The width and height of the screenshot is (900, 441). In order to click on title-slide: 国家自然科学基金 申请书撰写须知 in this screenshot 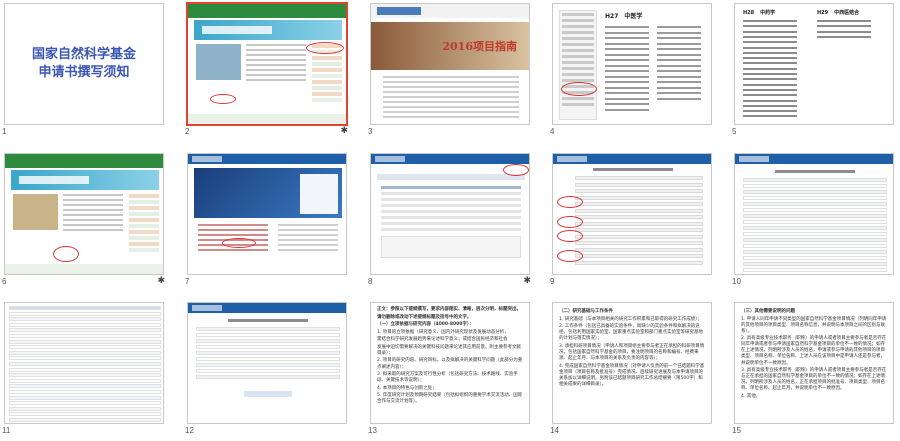, I will do `click(84, 64)`.